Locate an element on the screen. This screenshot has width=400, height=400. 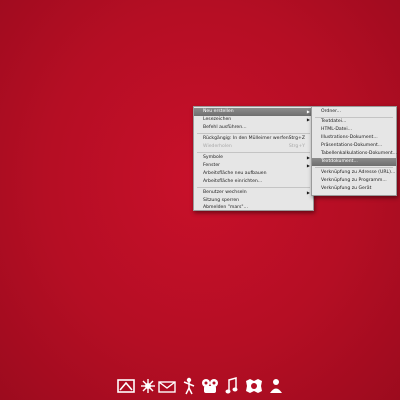
menu-item-icons: Symbole ▶ is located at coordinates (253, 158).